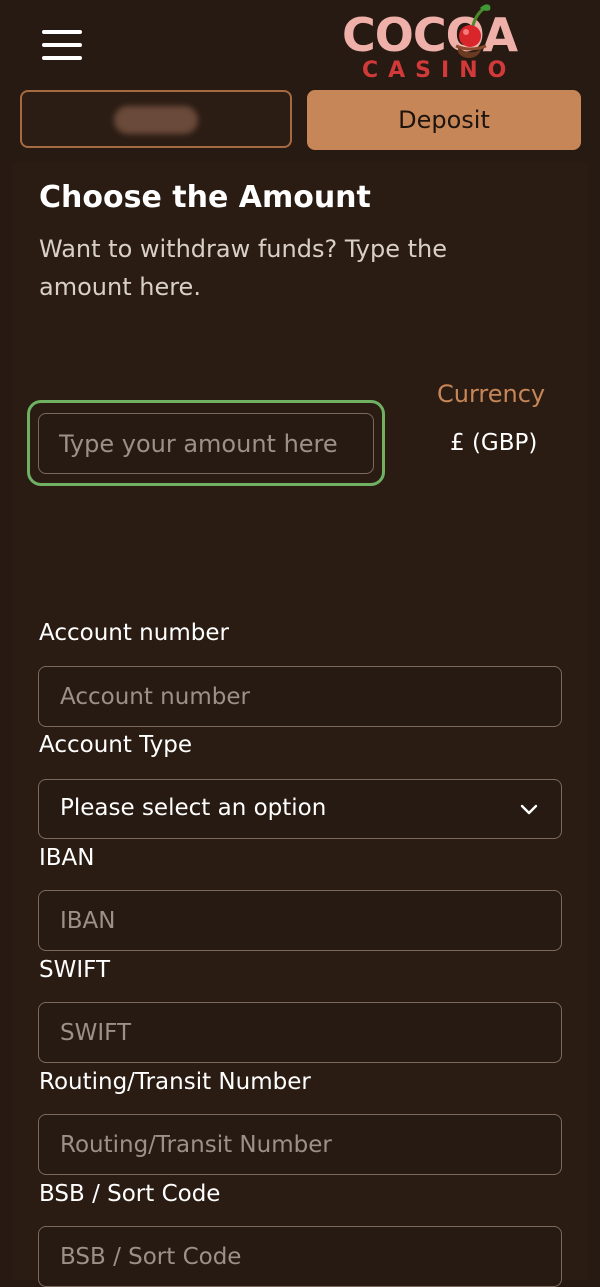 The height and width of the screenshot is (1287, 600). Describe the element at coordinates (300, 920) in the screenshot. I see `iban-input` at that location.